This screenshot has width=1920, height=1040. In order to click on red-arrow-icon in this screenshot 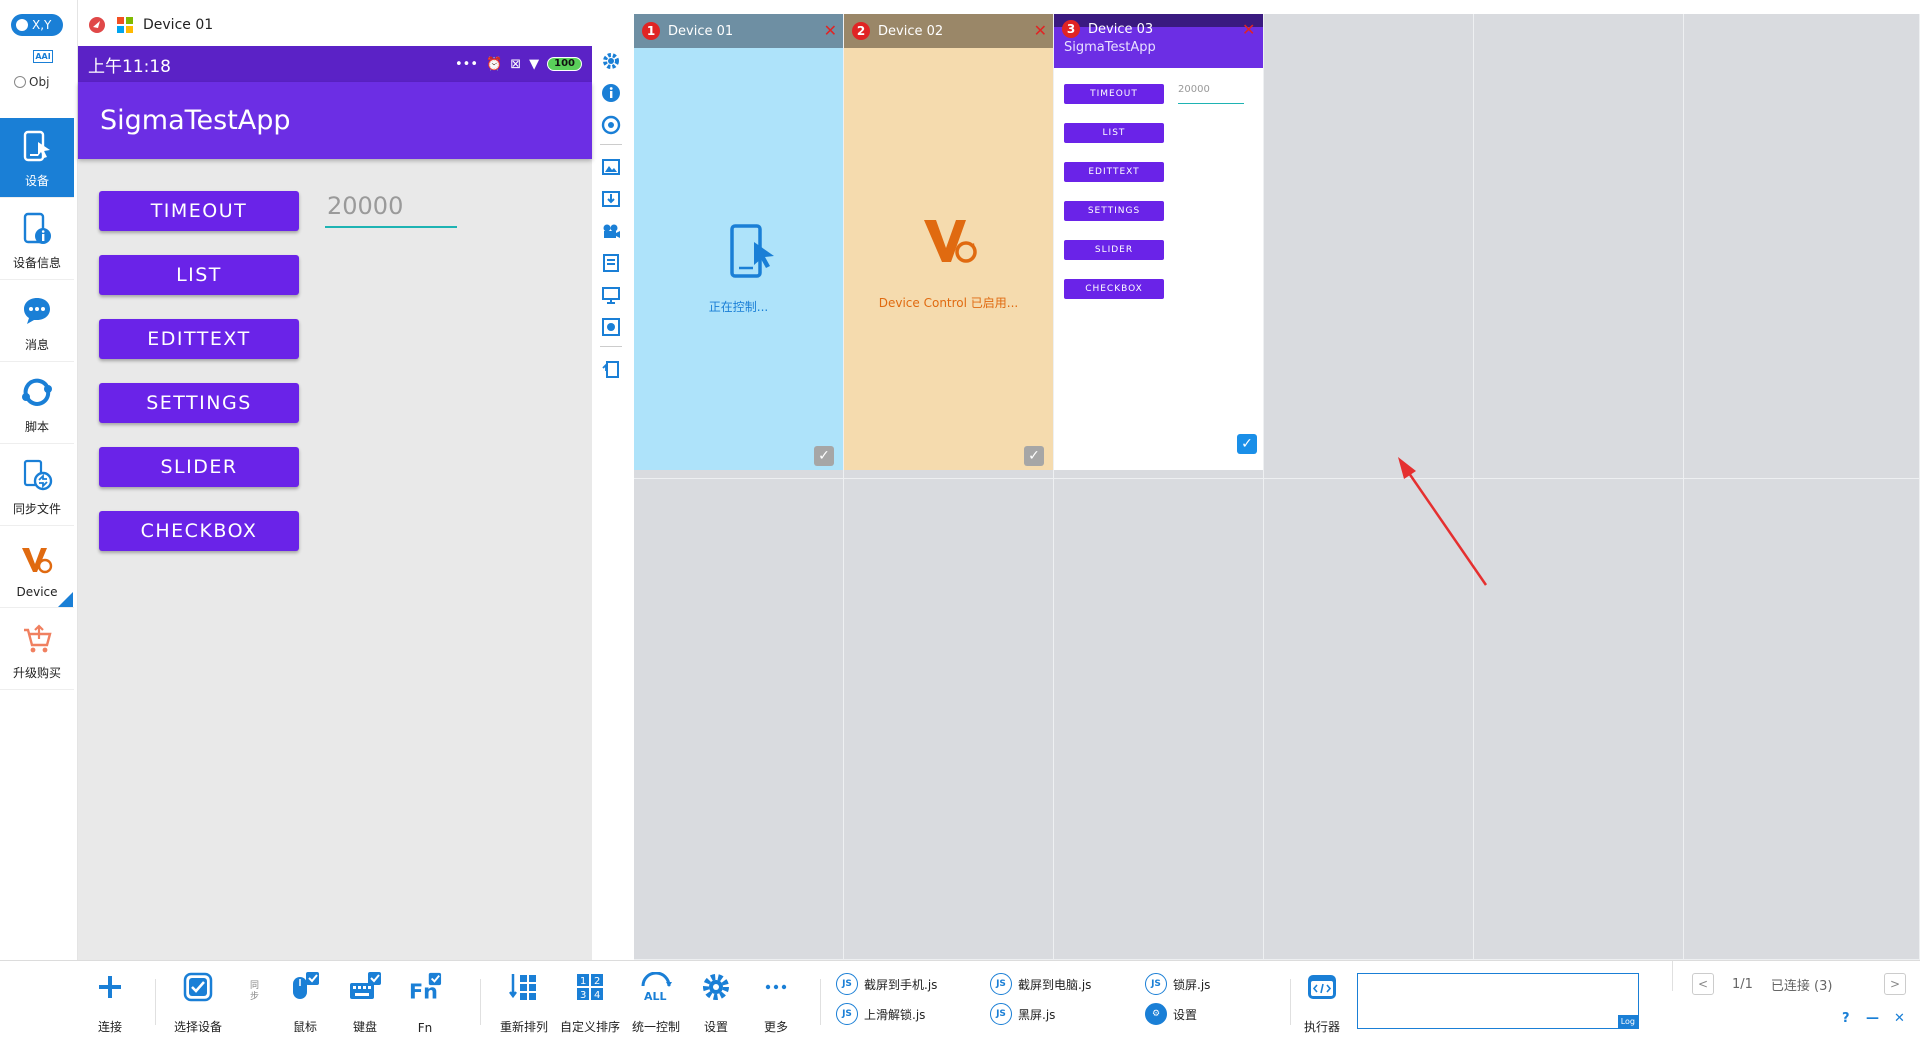, I will do `click(97, 25)`.